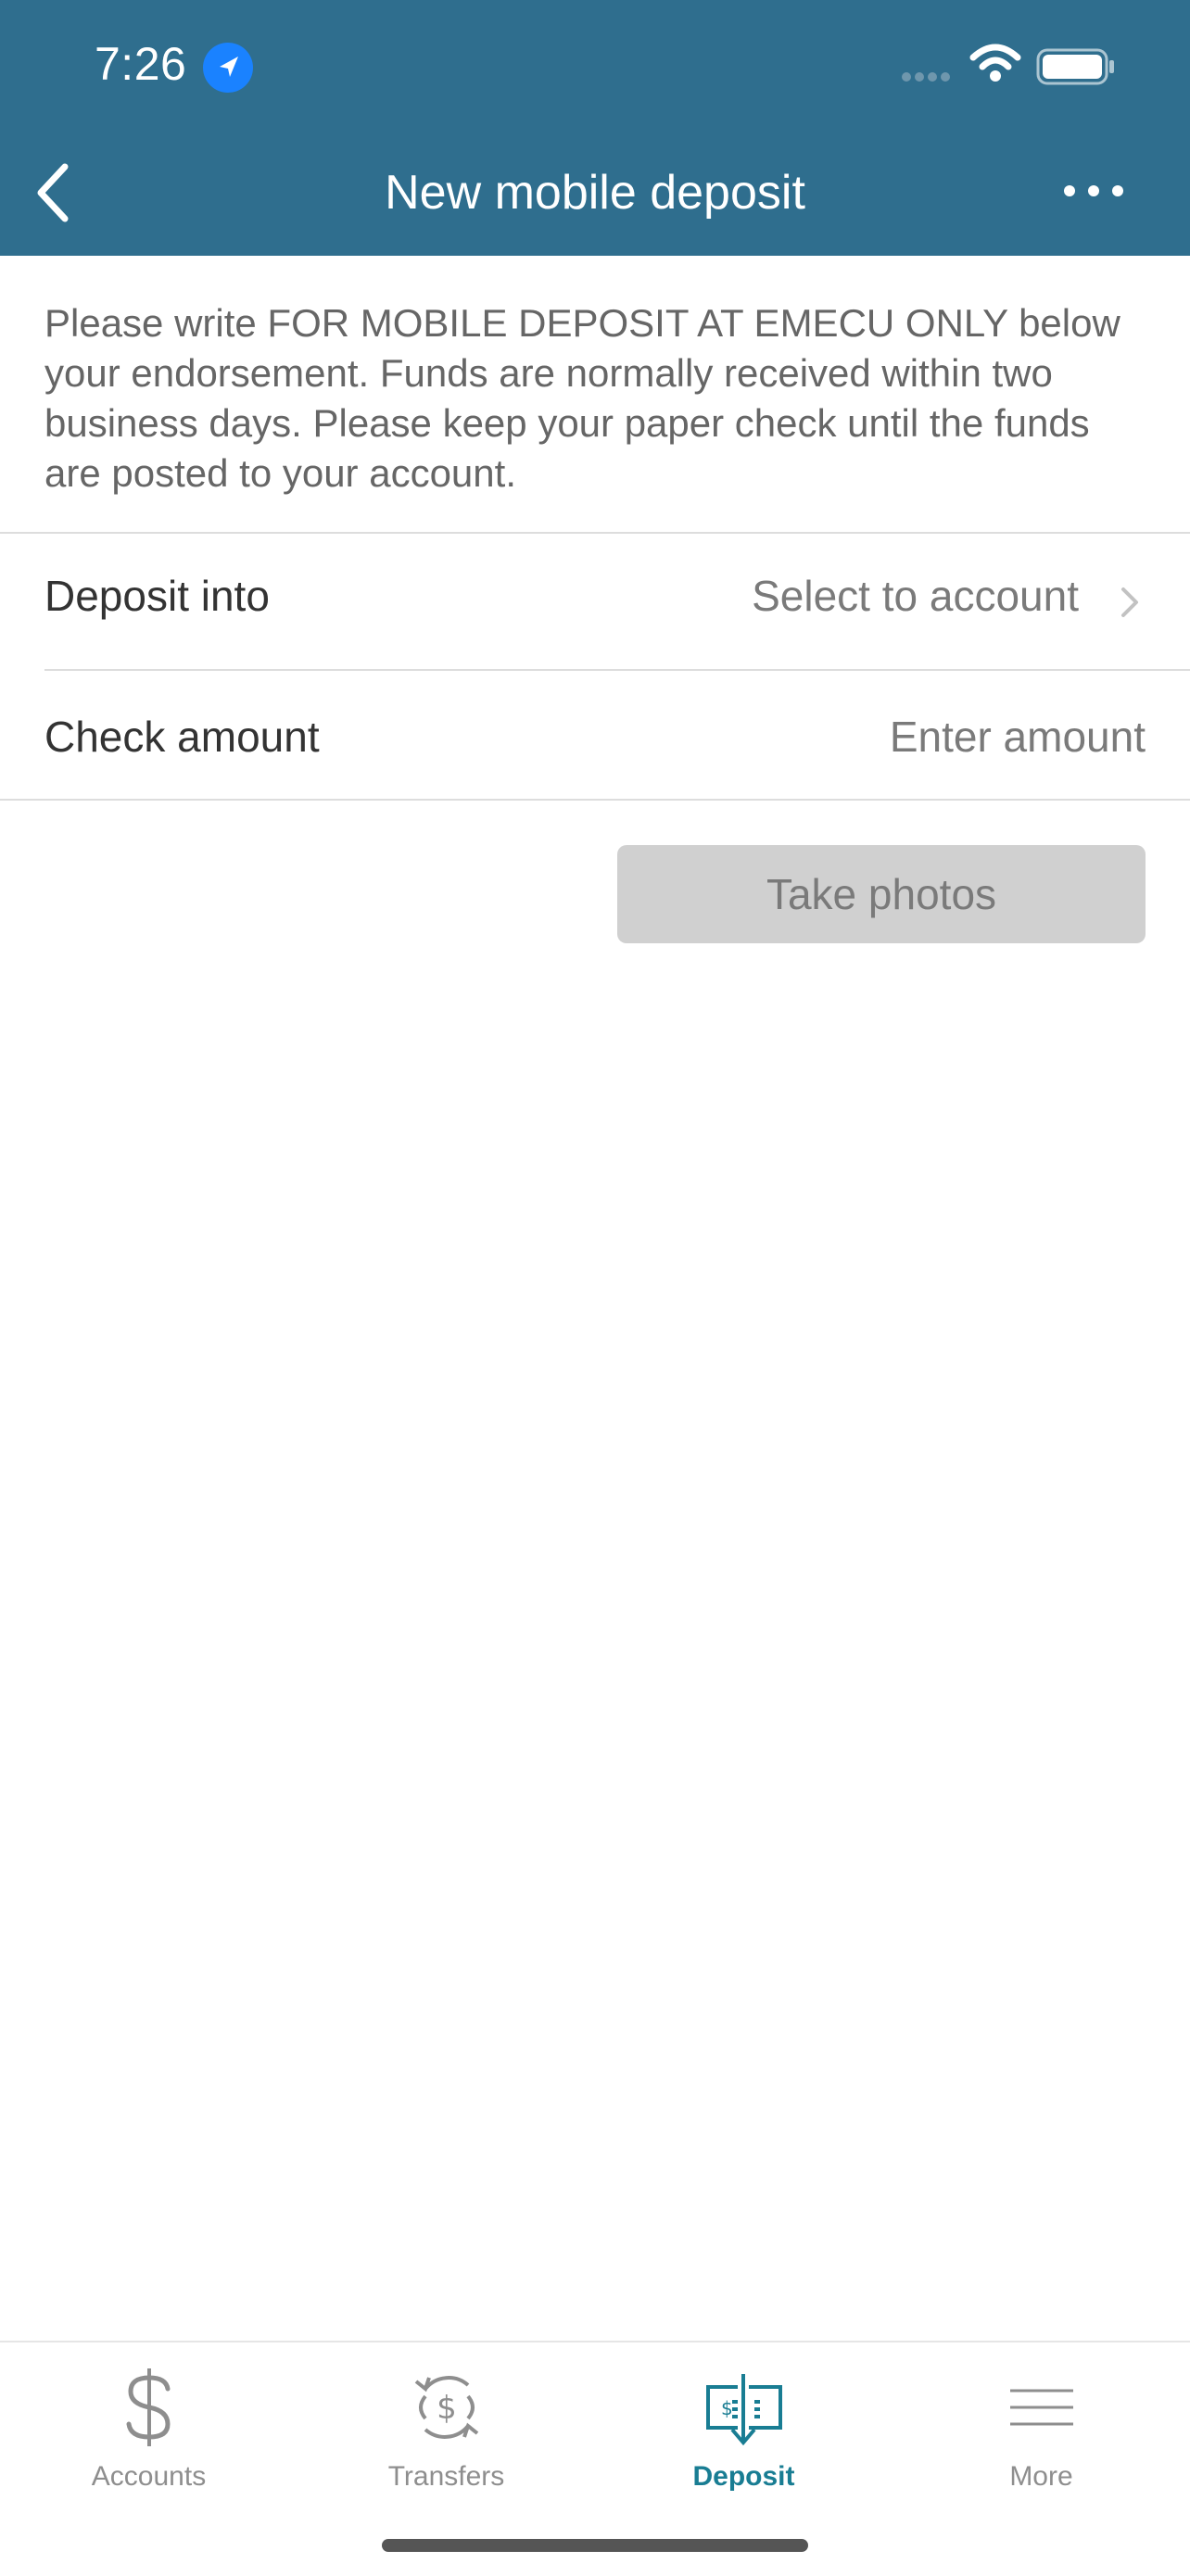 This screenshot has width=1190, height=2576. I want to click on signal-icon, so click(926, 77).